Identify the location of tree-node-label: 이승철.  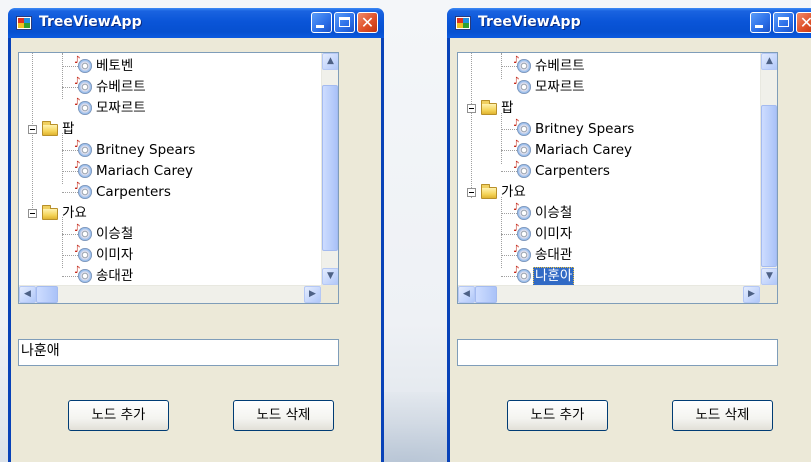
(115, 233).